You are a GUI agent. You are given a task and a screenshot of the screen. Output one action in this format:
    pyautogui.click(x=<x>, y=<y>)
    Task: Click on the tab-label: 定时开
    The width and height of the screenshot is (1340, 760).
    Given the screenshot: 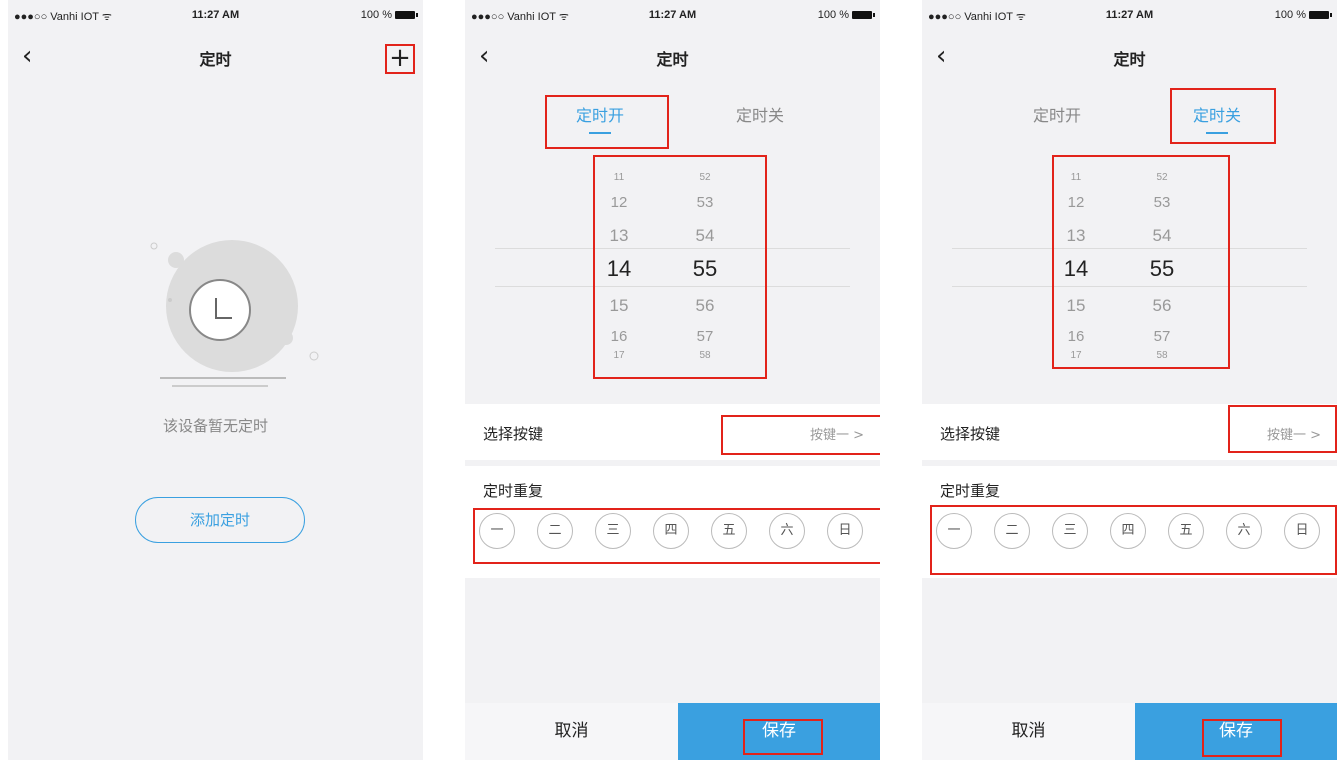 What is the action you would take?
    pyautogui.click(x=1056, y=115)
    